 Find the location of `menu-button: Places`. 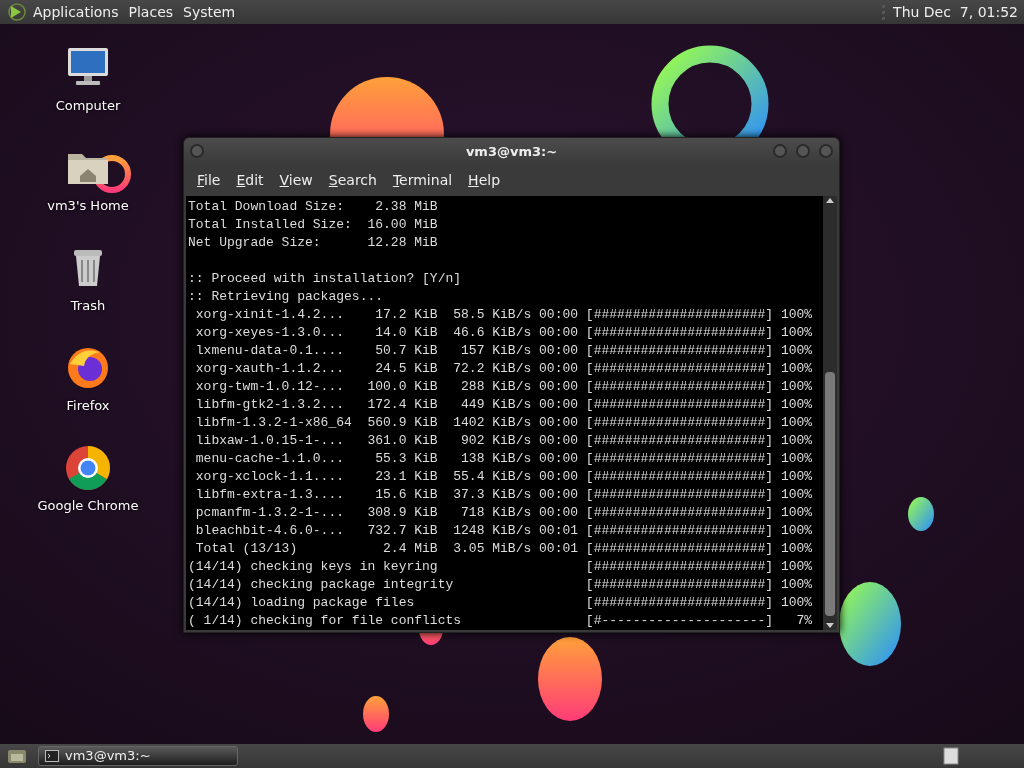

menu-button: Places is located at coordinates (151, 12).